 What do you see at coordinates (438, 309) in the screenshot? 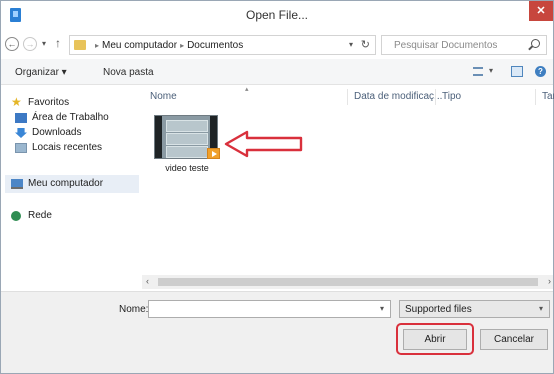
I see `file-type-value: Supported files` at bounding box center [438, 309].